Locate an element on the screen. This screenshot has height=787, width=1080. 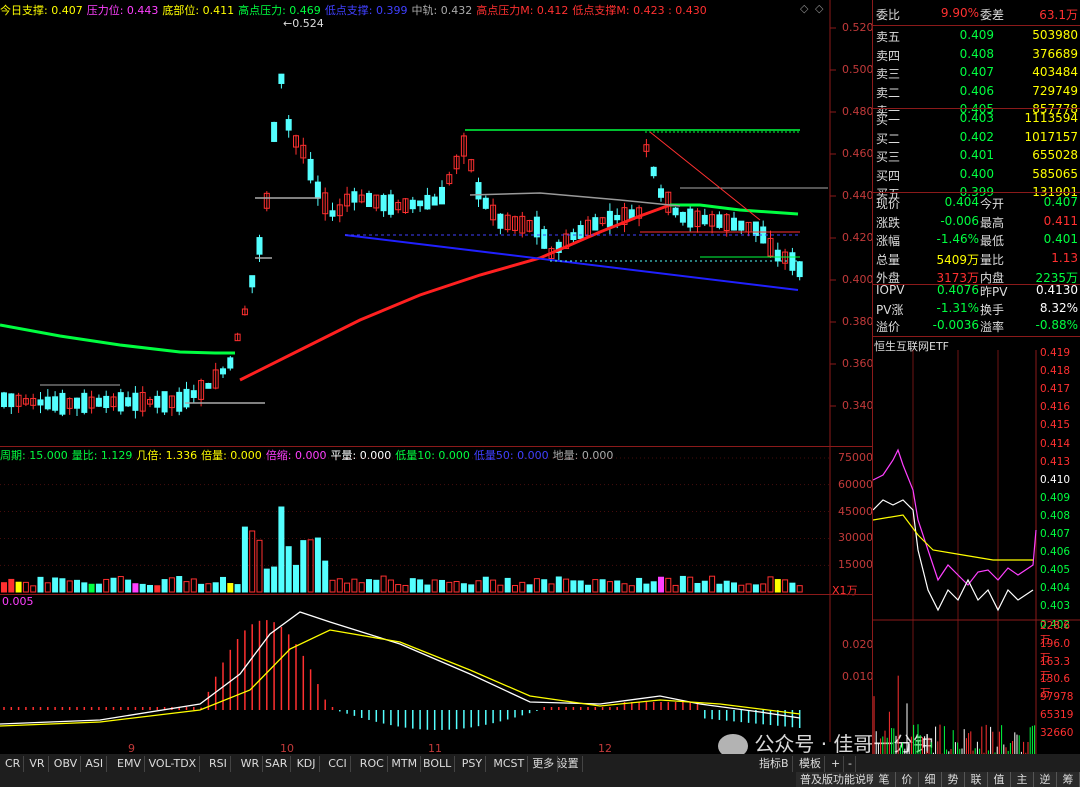
indicator-tab-kdj: KDJ is located at coordinates (307, 764).